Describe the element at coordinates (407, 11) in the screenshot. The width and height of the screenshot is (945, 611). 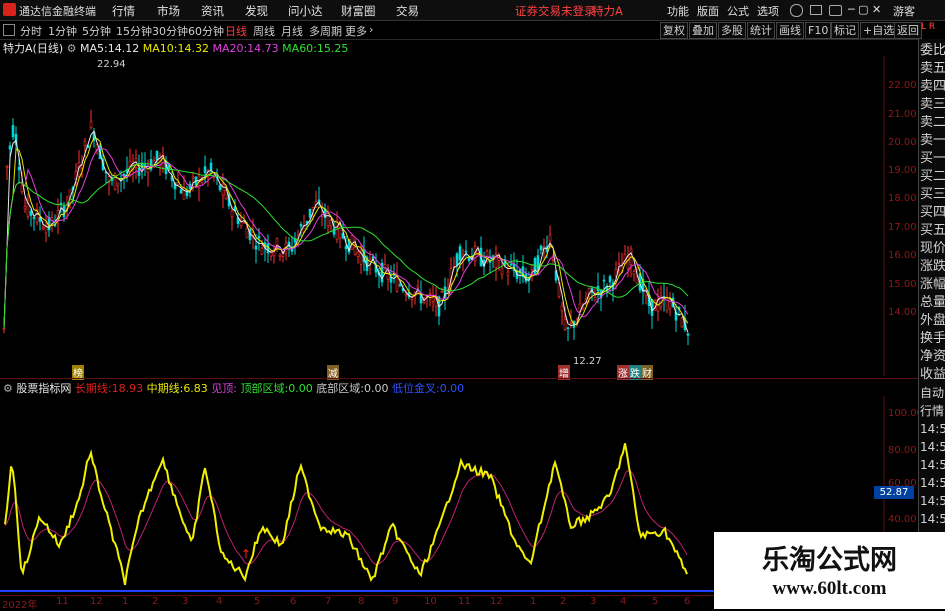
I see `menu-item-trade: 交易` at that location.